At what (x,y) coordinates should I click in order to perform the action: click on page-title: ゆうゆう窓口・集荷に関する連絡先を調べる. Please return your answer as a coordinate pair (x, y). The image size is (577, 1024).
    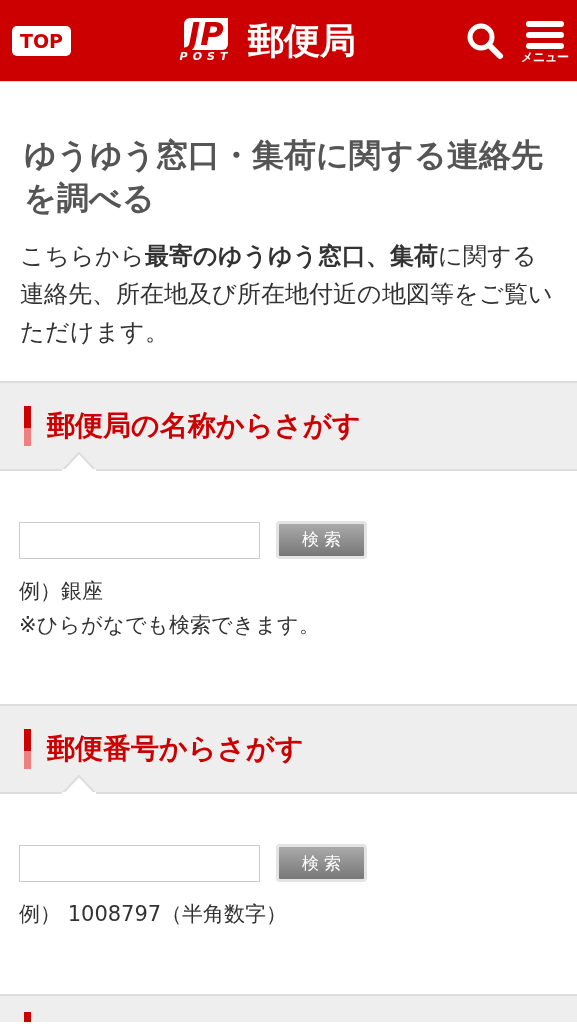
    Looking at the image, I should click on (283, 177).